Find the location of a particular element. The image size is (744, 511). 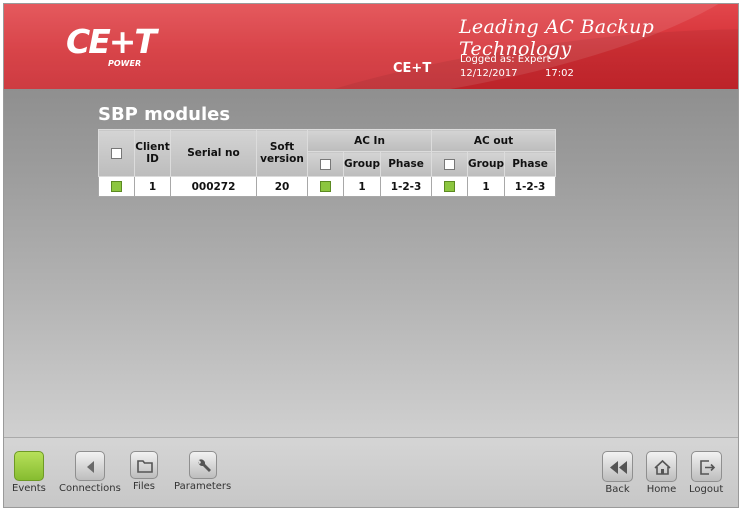

ac-in-select-checkbox is located at coordinates (325, 164).